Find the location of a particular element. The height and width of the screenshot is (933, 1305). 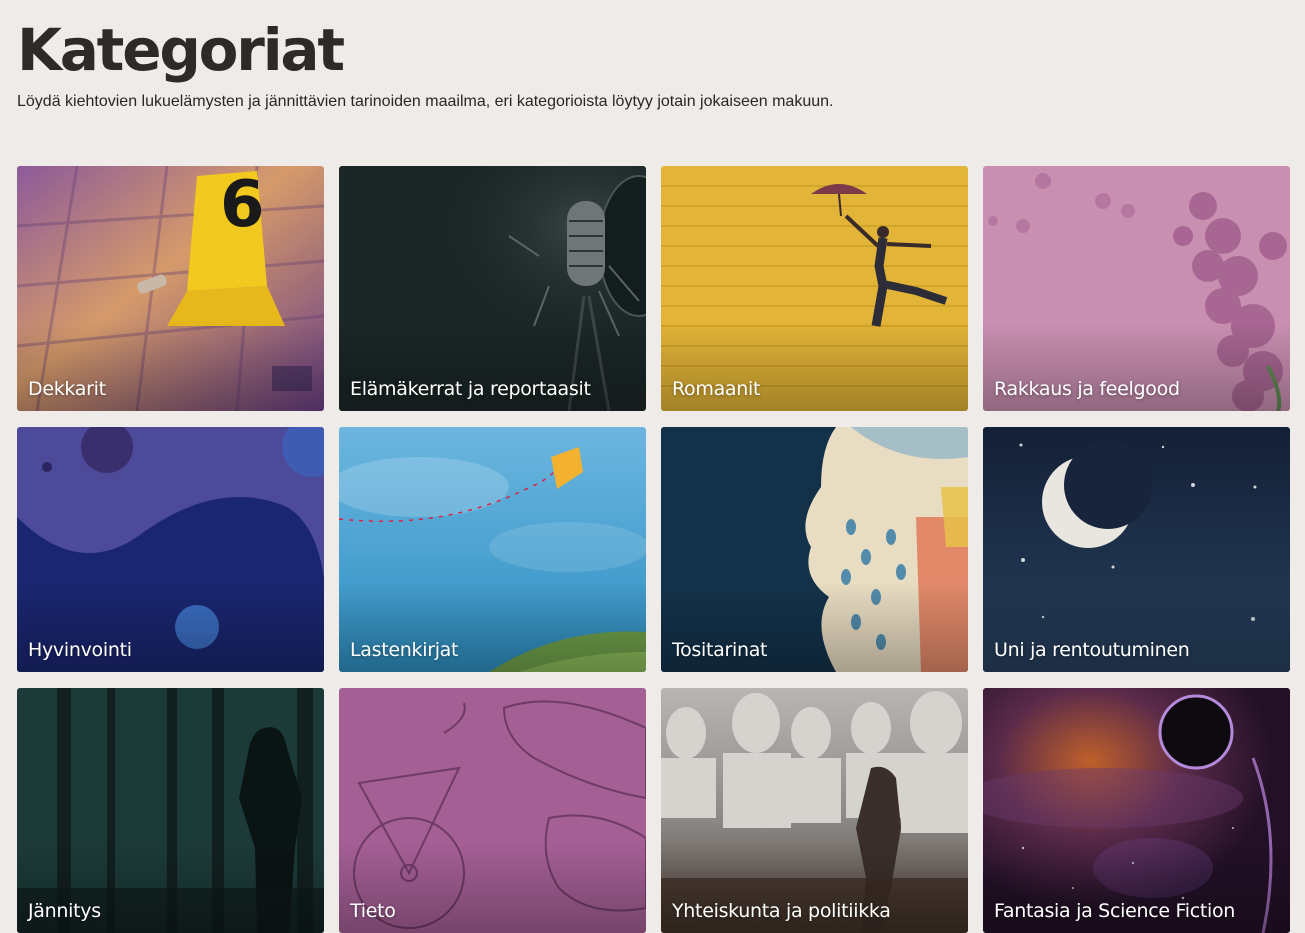

category-card-uni: Uni ja rentoutuminen is located at coordinates (1136, 549).